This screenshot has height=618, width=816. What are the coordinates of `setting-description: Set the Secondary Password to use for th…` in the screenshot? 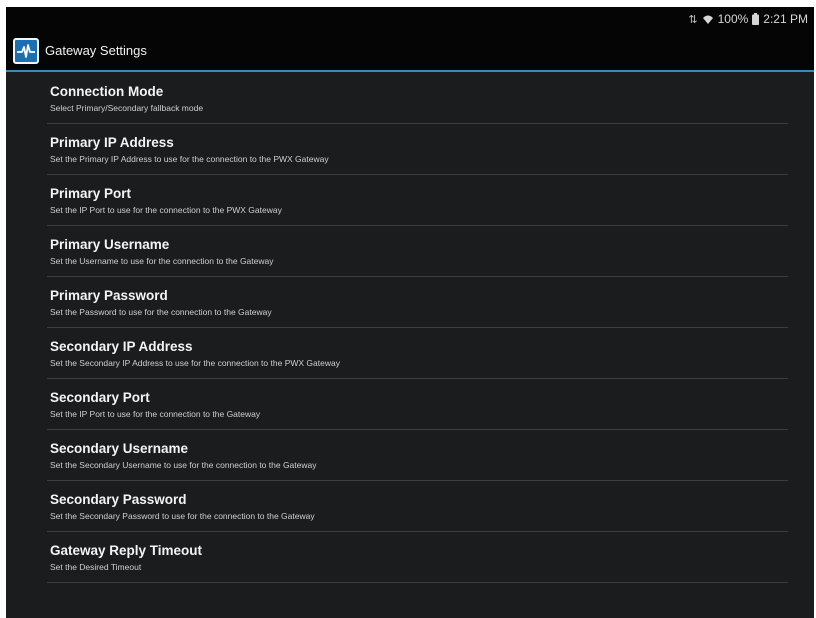 It's located at (182, 516).